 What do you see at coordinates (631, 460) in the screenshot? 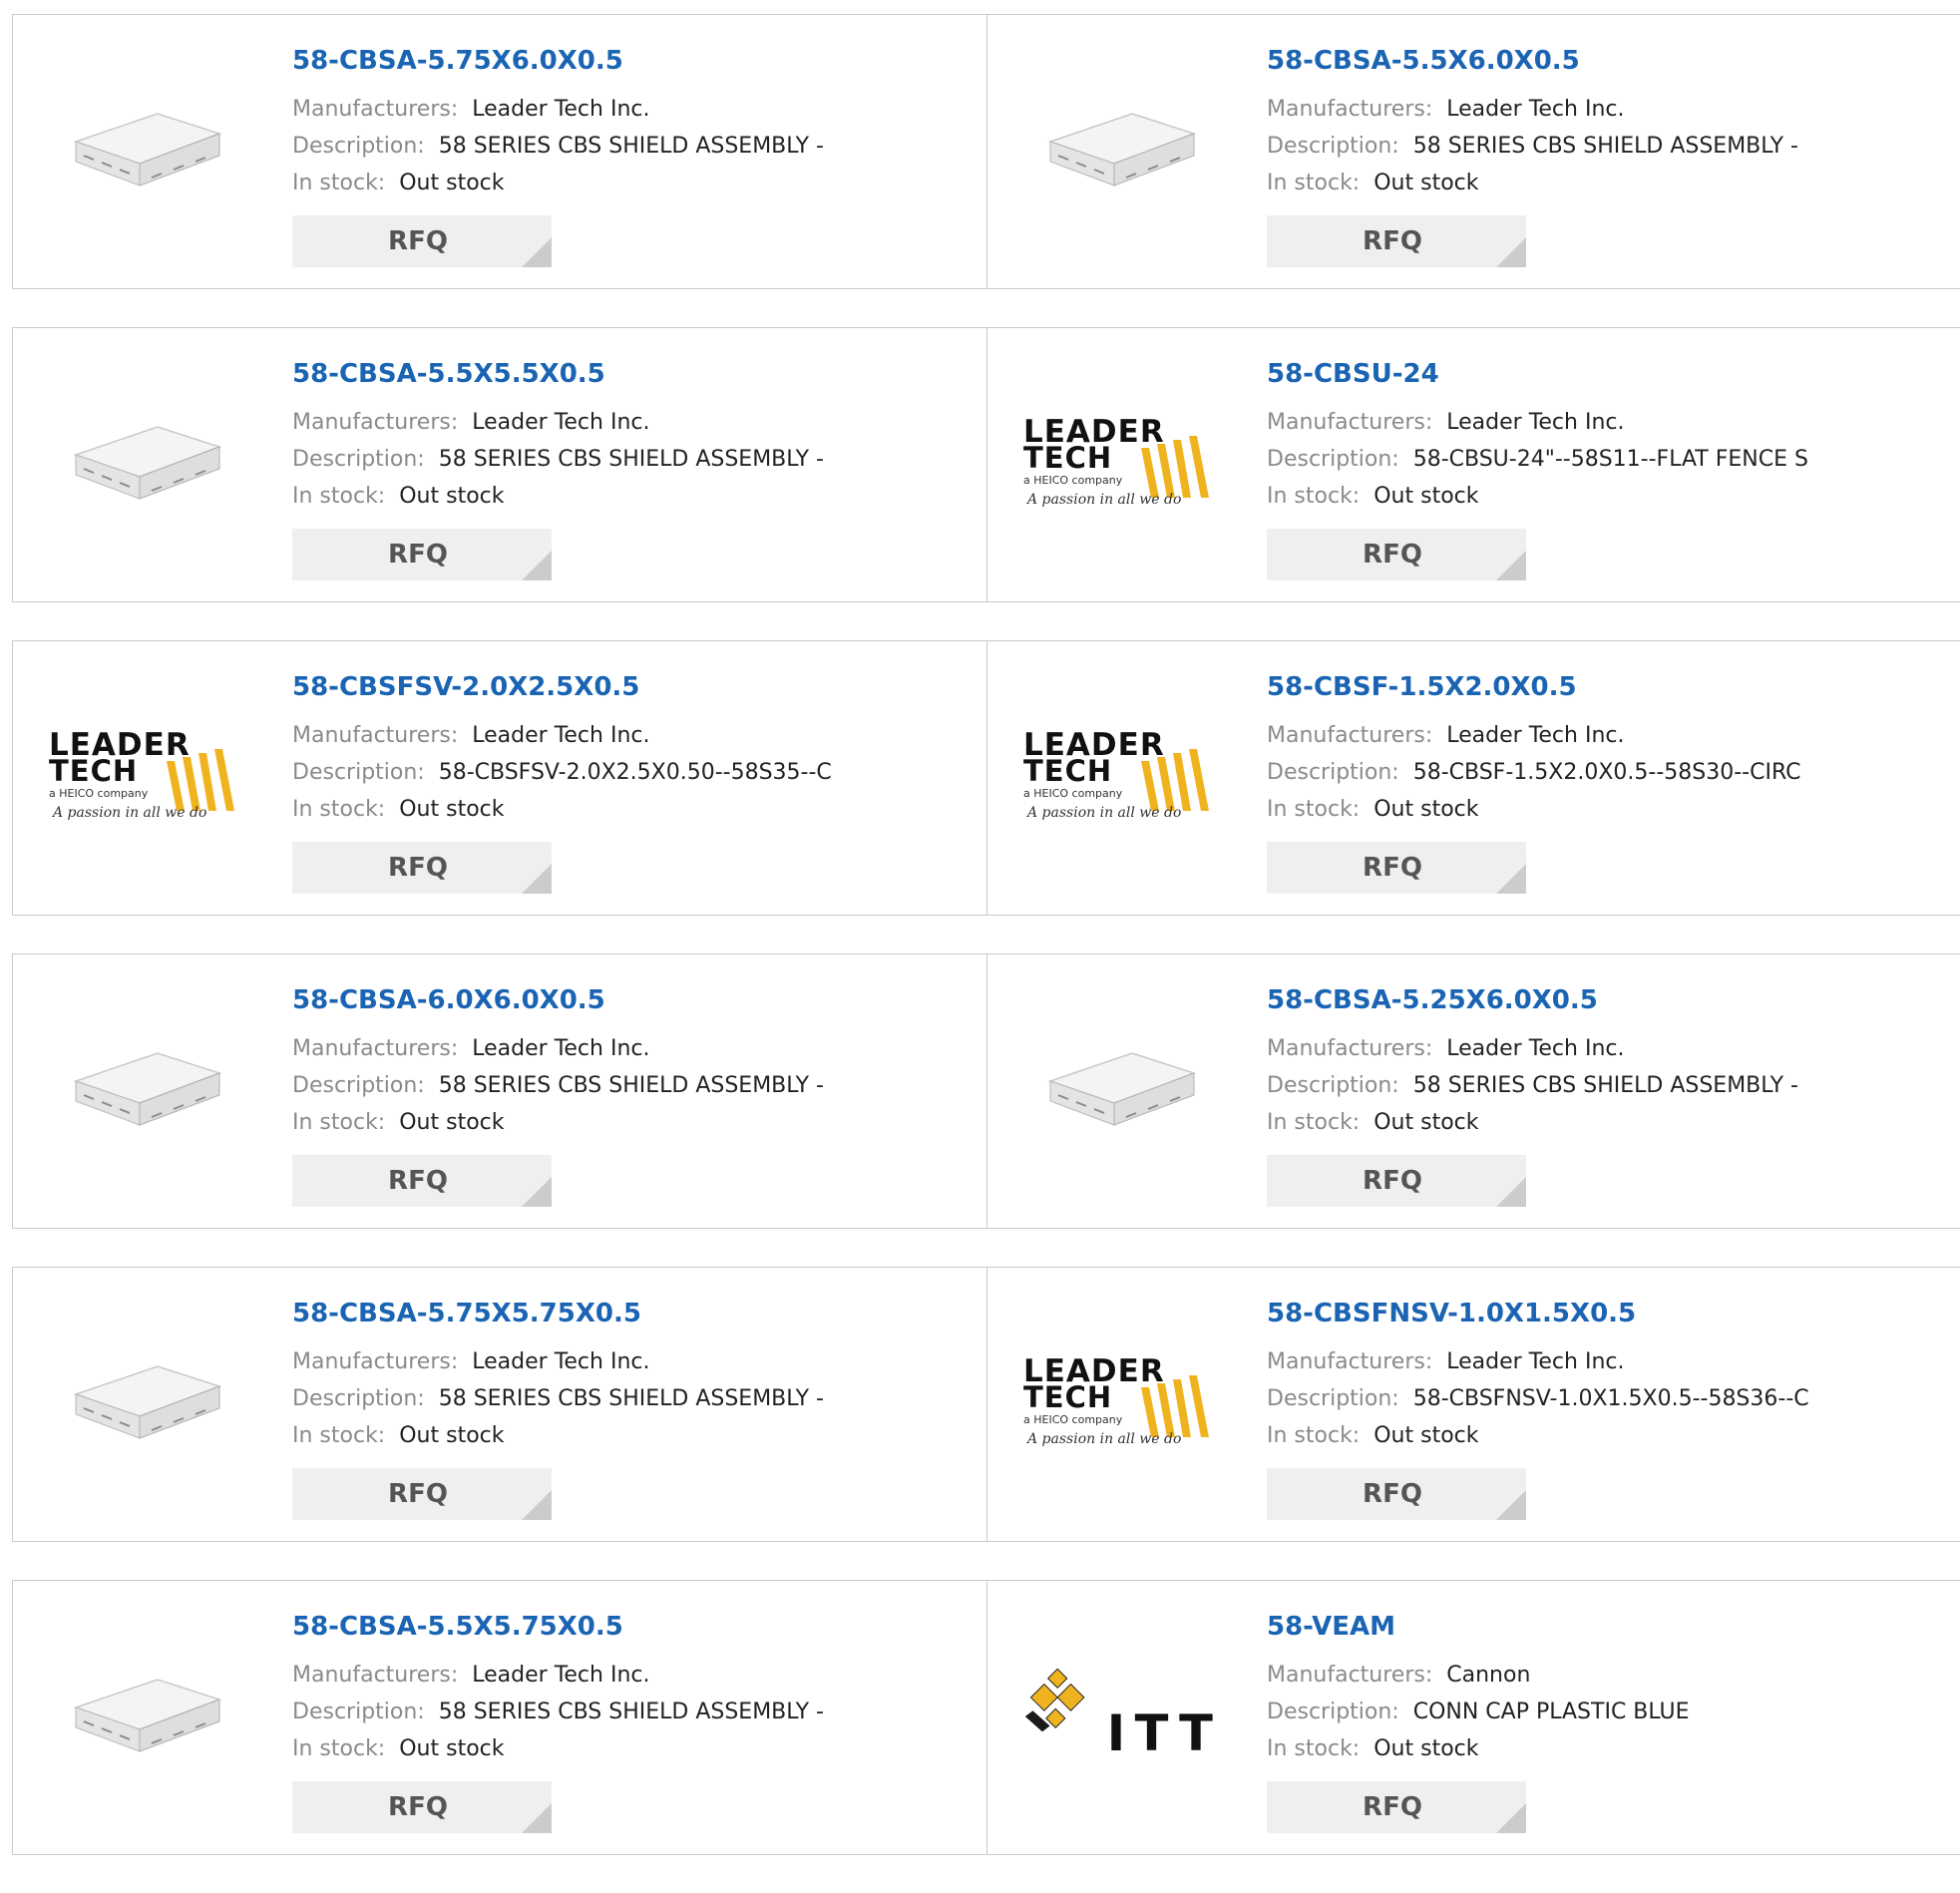
I see `description-value: 58 SERIES CBS SHIELD ASSEMBLY -` at bounding box center [631, 460].